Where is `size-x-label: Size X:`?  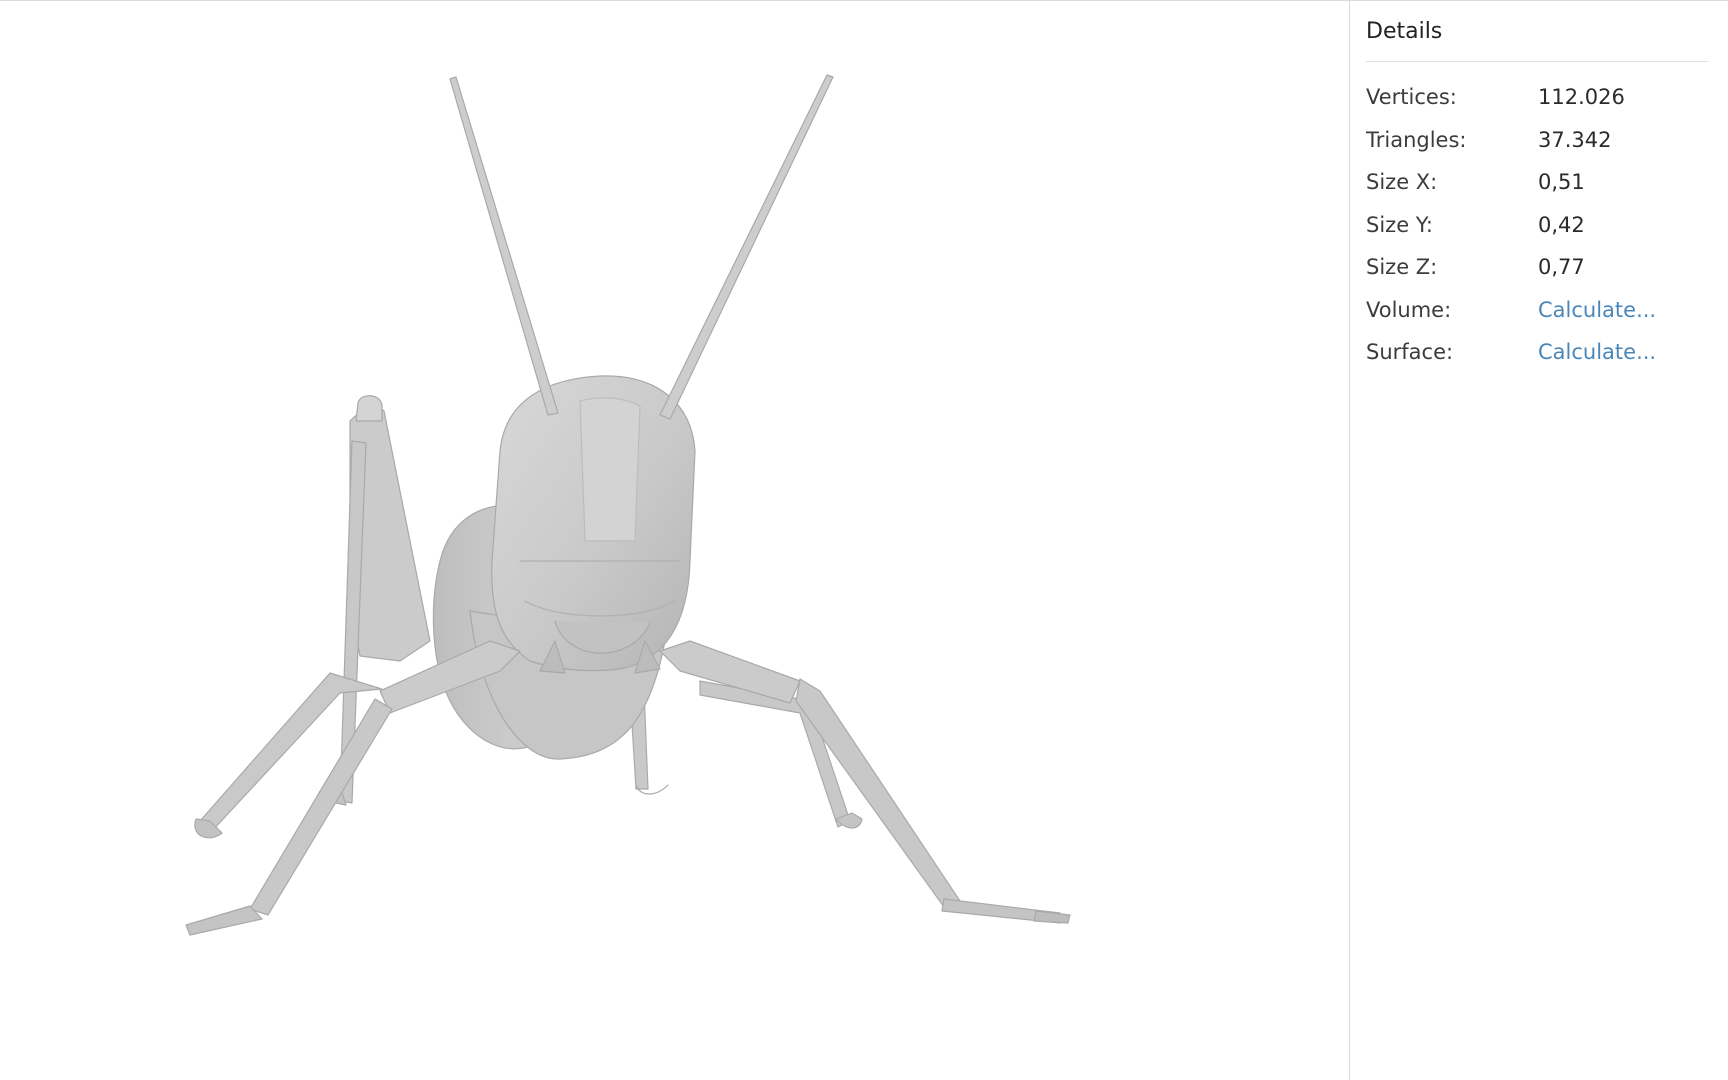 size-x-label: Size X: is located at coordinates (1402, 182).